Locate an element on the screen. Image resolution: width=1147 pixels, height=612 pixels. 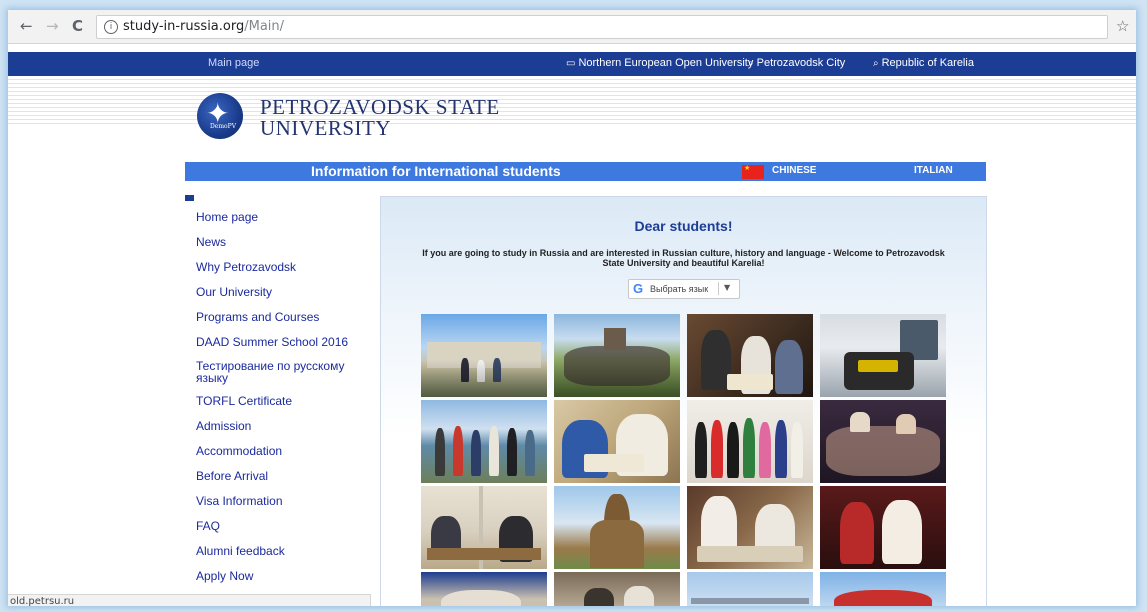
photo-campus-building is located at coordinates (484, 355).